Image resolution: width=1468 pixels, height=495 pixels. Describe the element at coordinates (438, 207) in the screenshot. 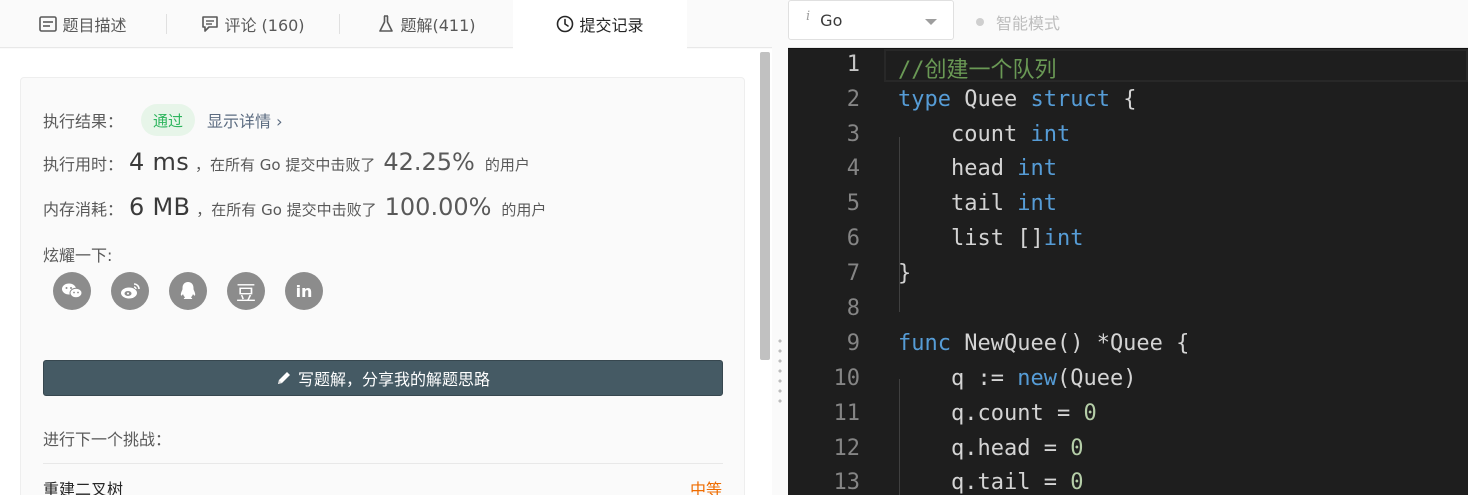

I see `memory-percent: 100.00%` at that location.